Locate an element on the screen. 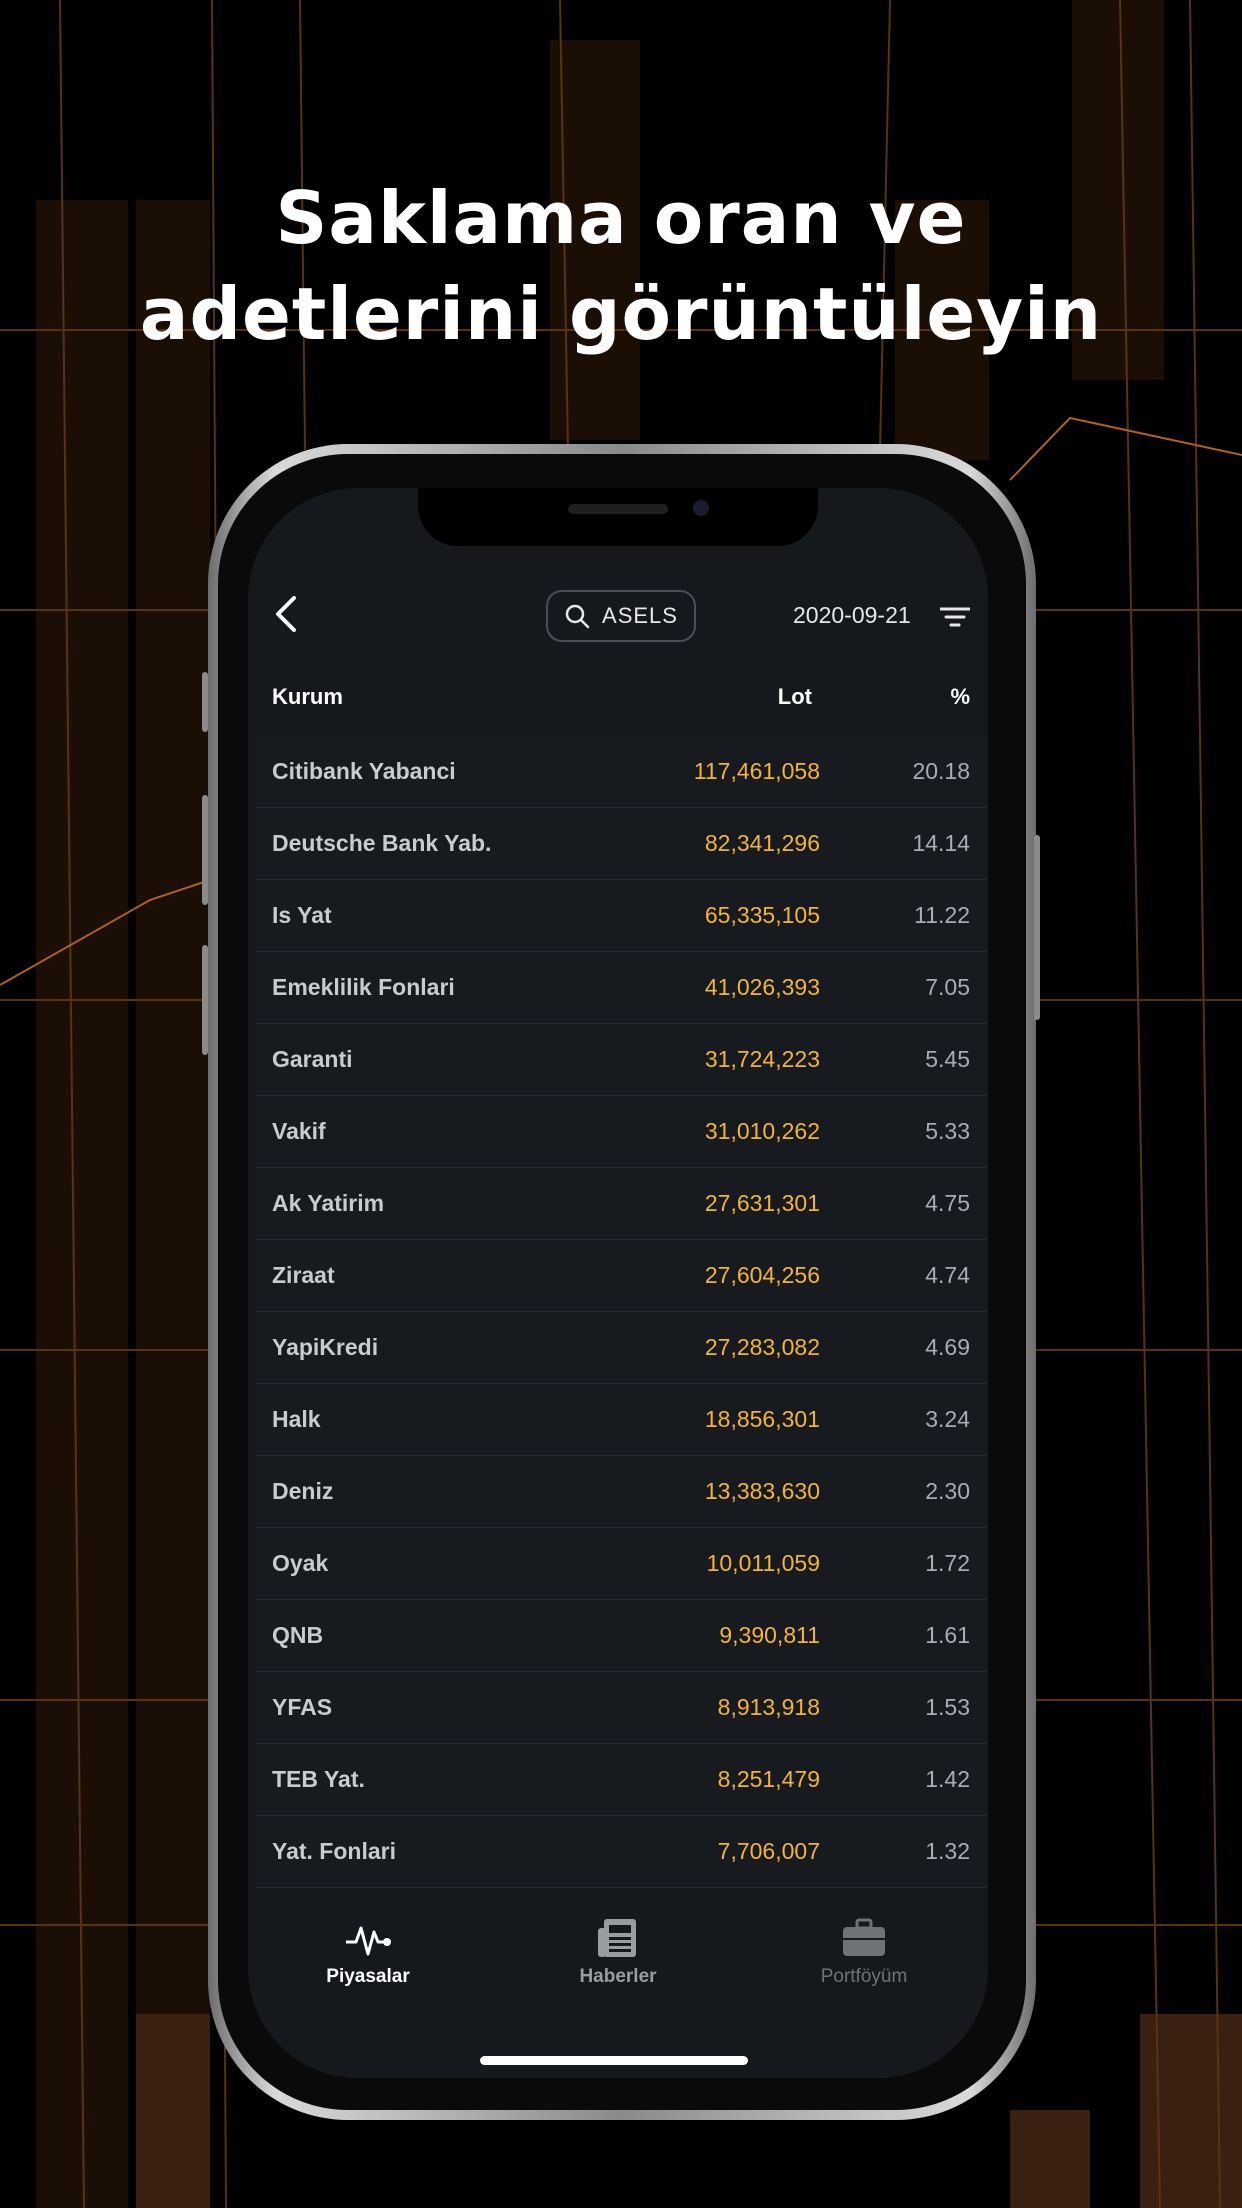 The width and height of the screenshot is (1242, 2208). row-lot-value: 27,604,256 is located at coordinates (762, 1275).